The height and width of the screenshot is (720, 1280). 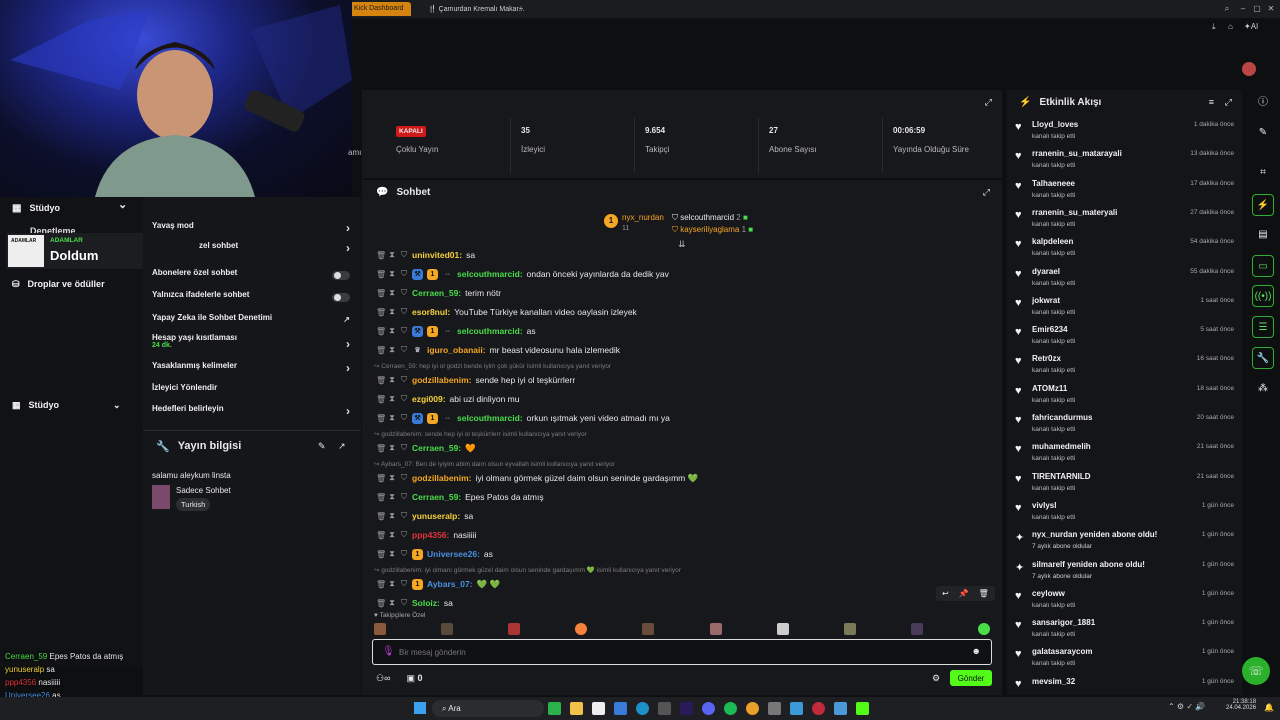 I want to click on inventory-icon: ▣ 0, so click(x=414, y=678).